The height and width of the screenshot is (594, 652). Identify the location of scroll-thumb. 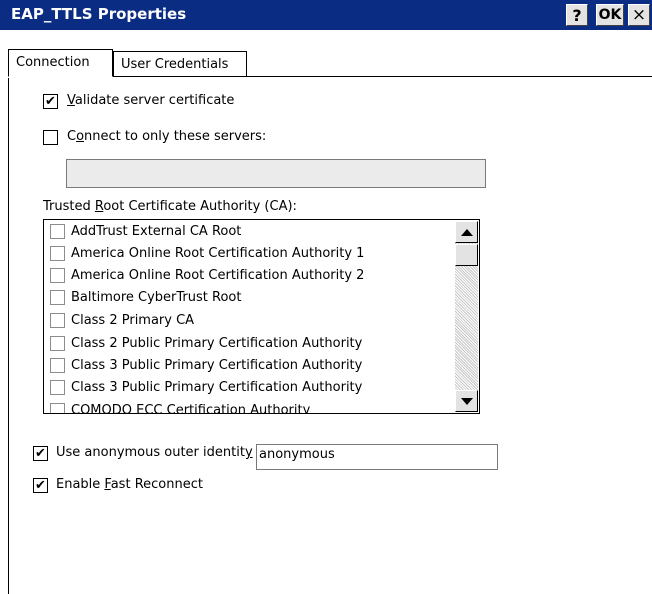
(466, 255).